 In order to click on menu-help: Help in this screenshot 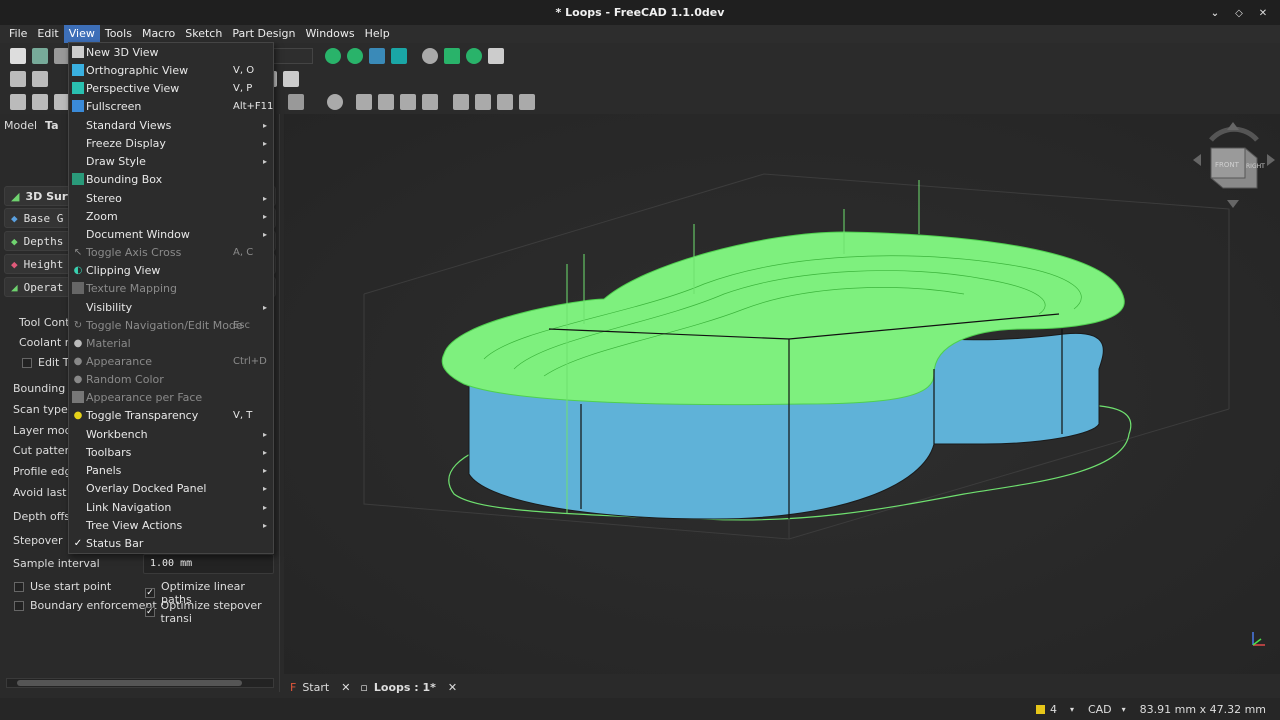, I will do `click(377, 34)`.